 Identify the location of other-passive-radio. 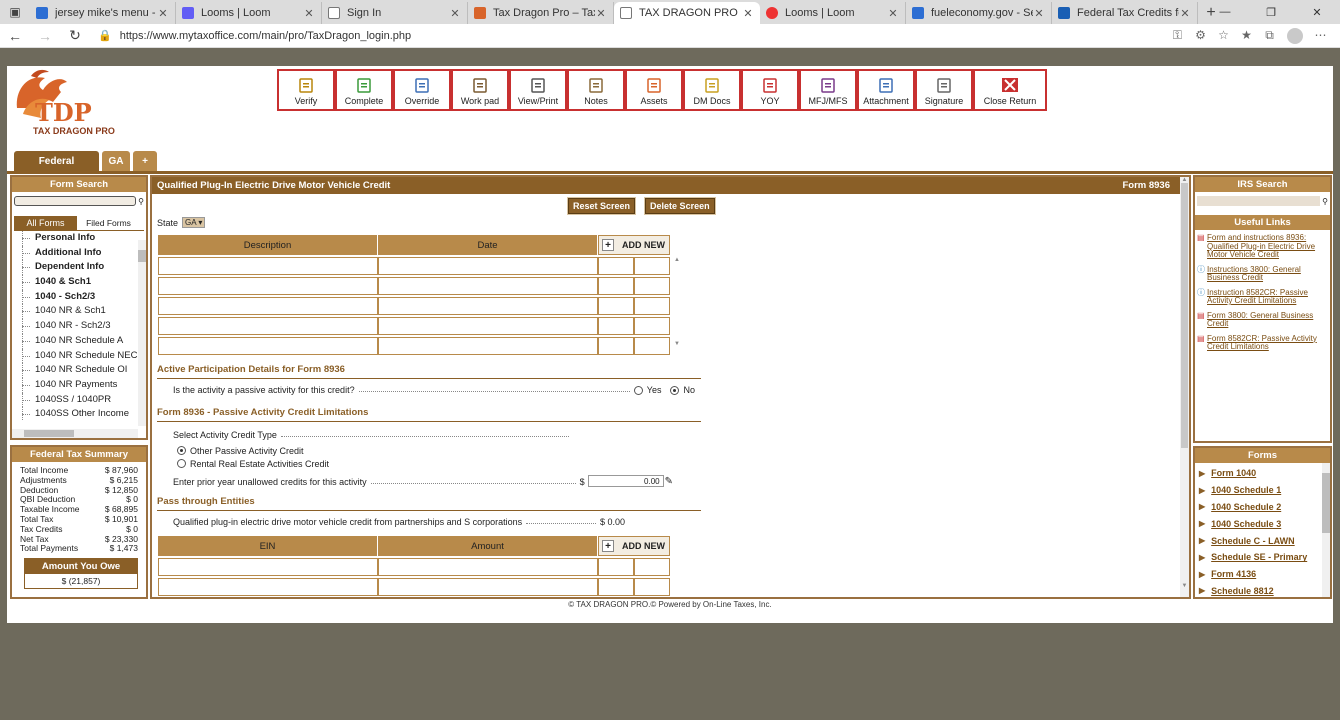
(181, 450).